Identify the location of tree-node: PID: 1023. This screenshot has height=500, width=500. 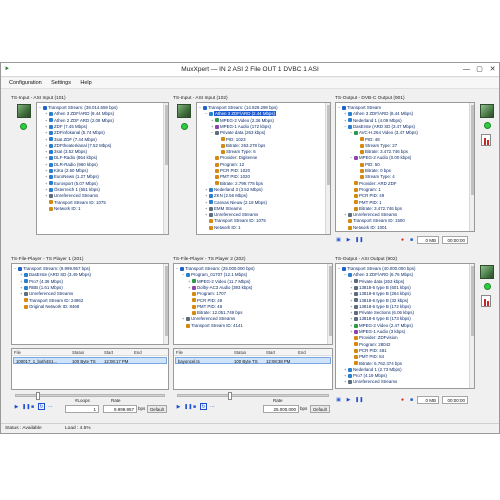
(231, 140).